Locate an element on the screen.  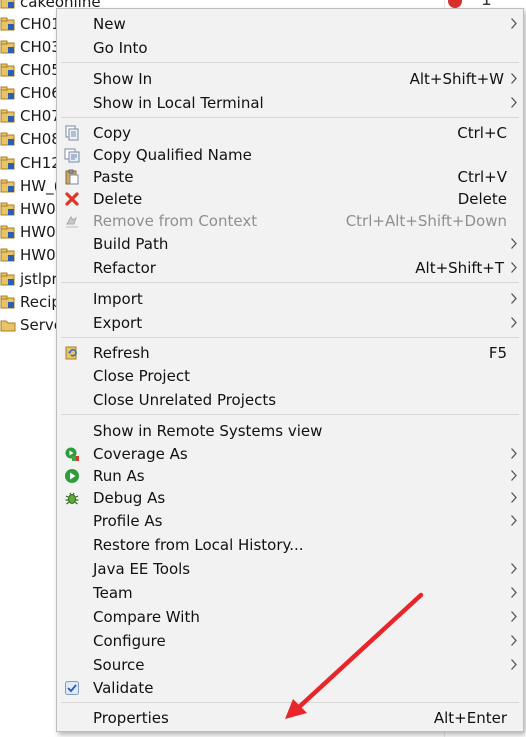
menu-item-label: Go Into is located at coordinates (120, 48).